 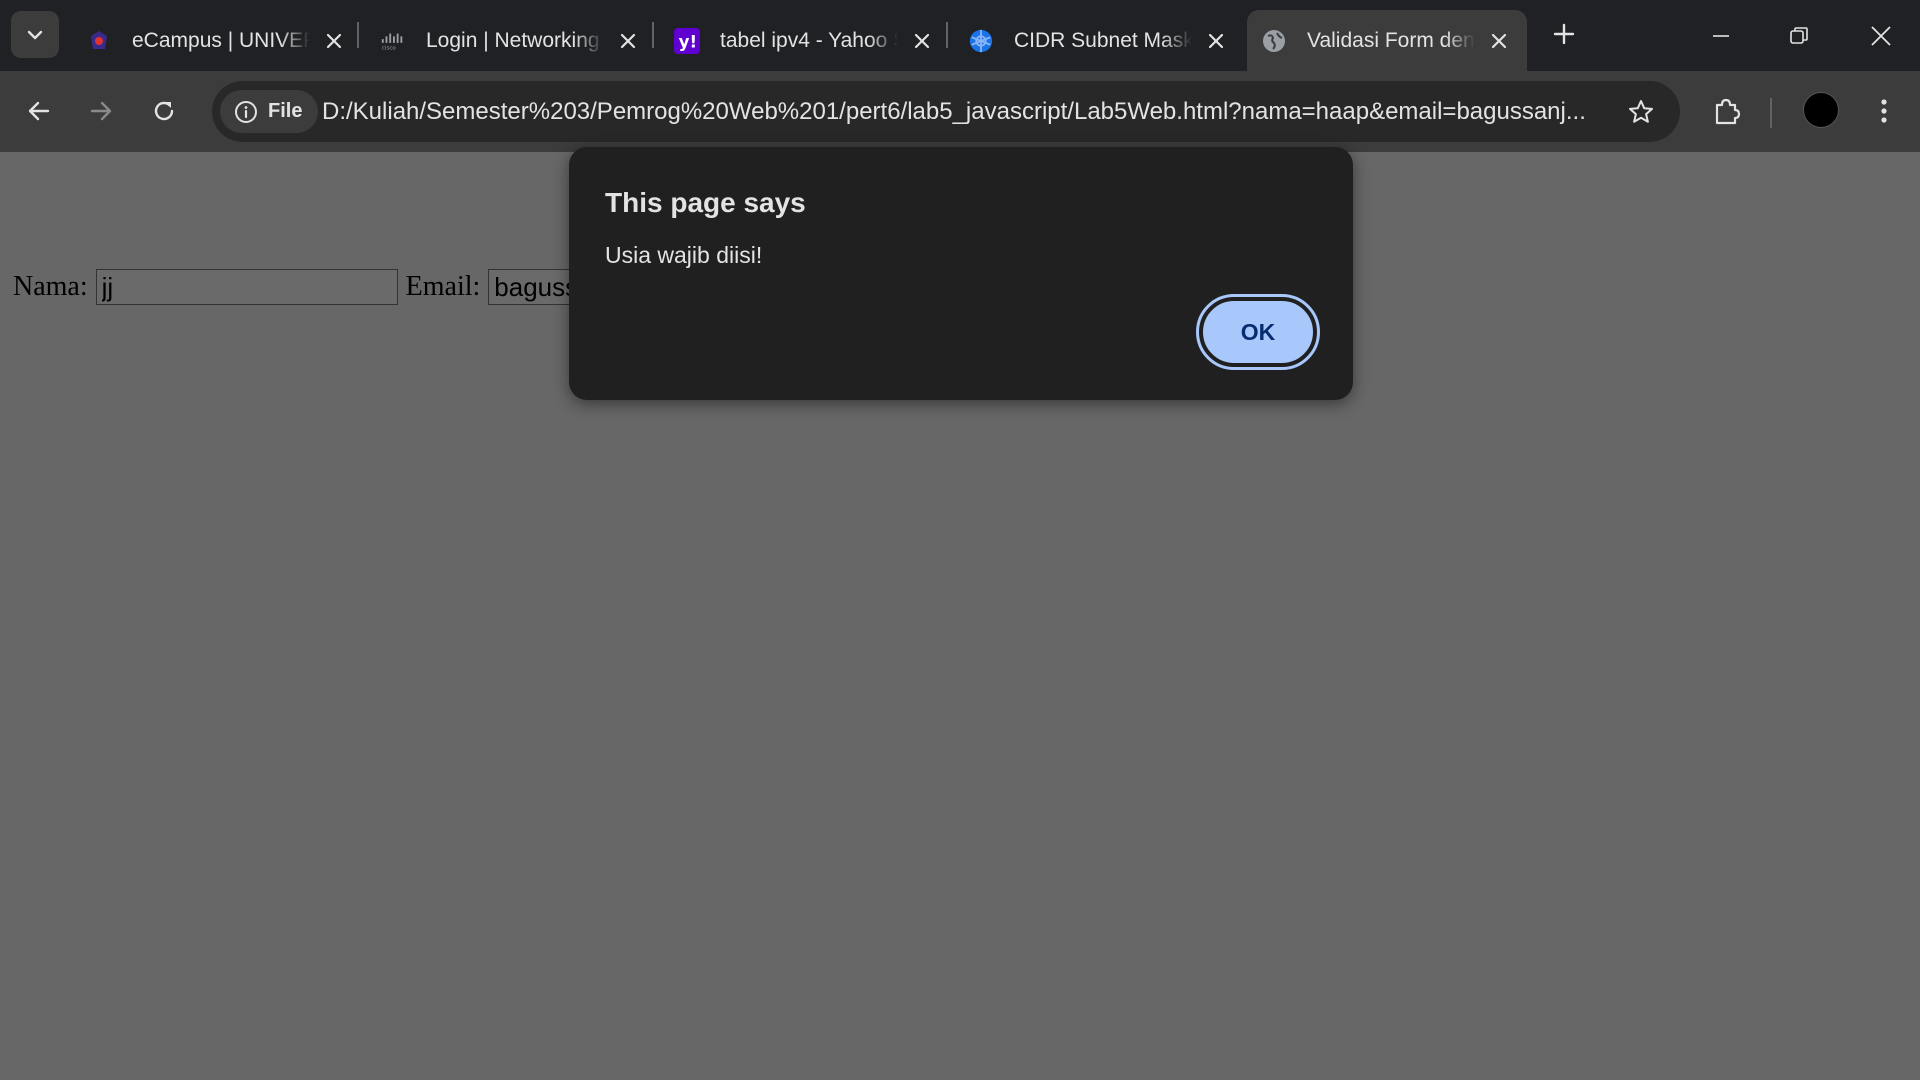 What do you see at coordinates (99, 41) in the screenshot?
I see `university-logo-icon` at bounding box center [99, 41].